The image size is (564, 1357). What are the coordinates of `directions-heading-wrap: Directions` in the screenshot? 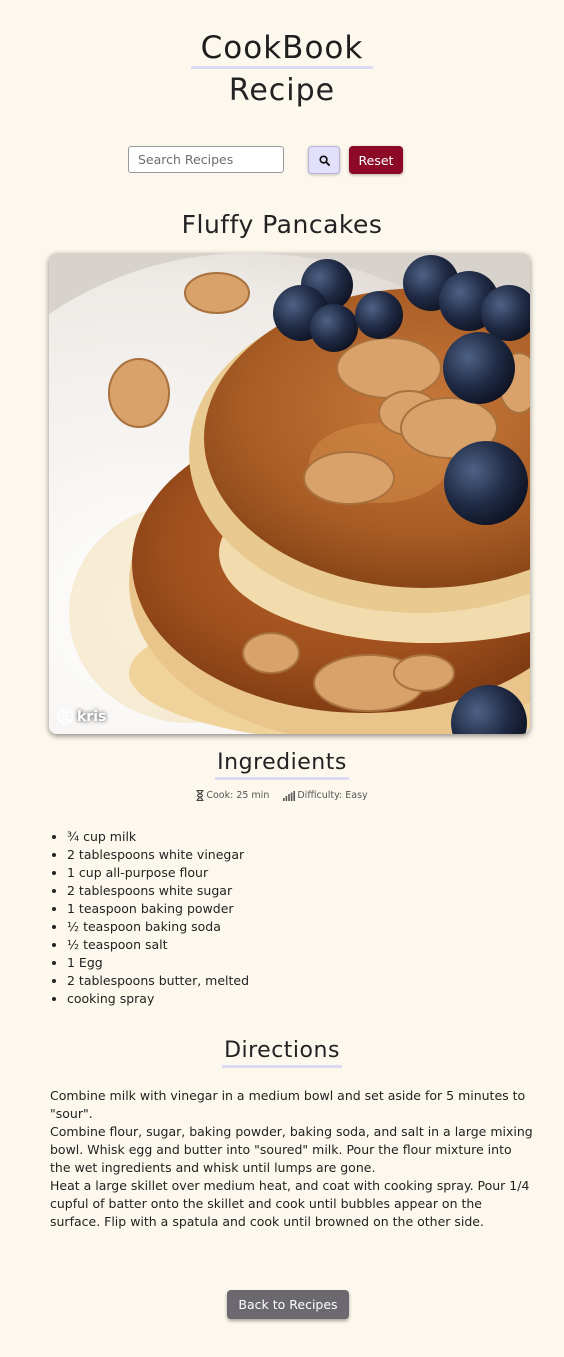 It's located at (282, 1053).